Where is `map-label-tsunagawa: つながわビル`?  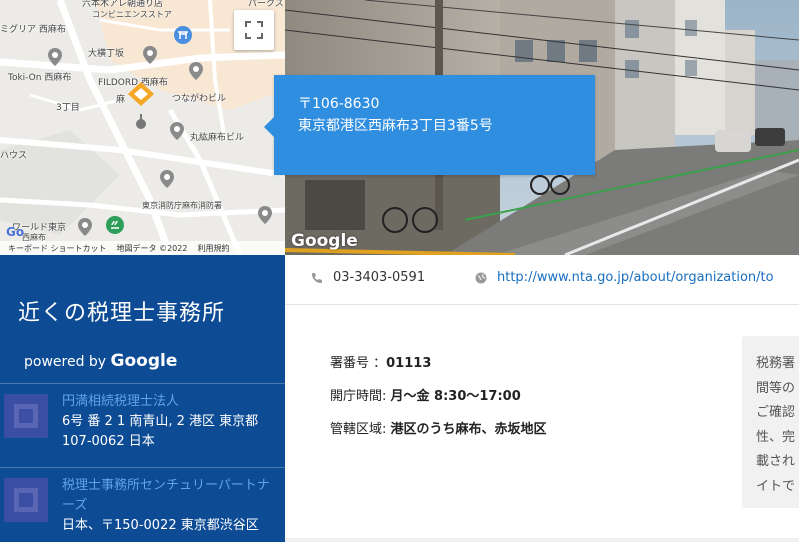
map-label-tsunagawa: つながわビル is located at coordinates (199, 99).